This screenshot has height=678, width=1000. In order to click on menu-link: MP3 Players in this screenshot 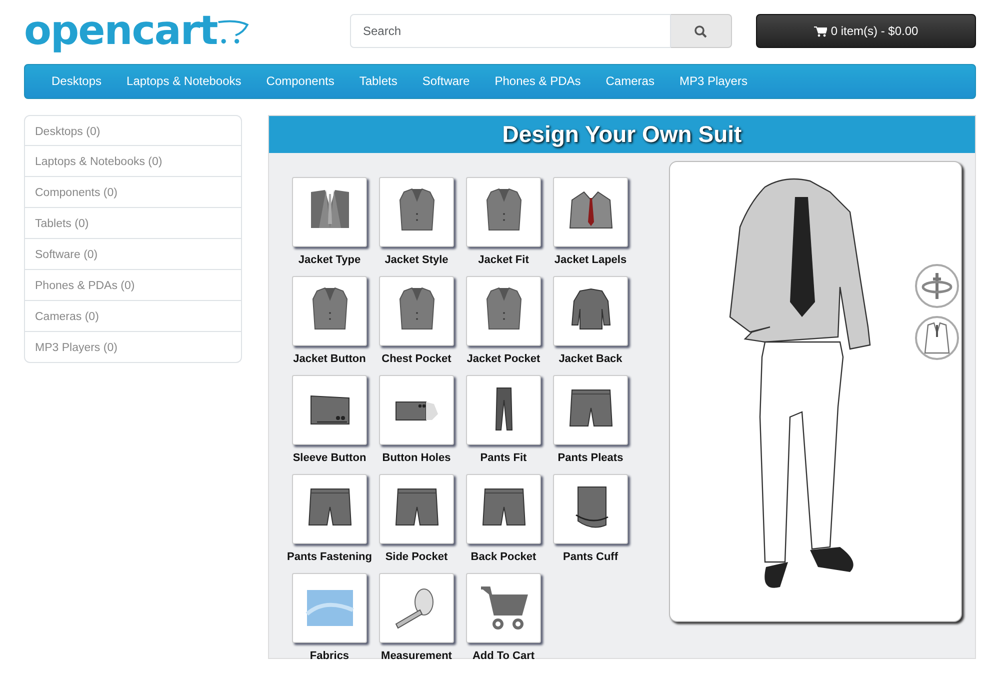, I will do `click(713, 81)`.